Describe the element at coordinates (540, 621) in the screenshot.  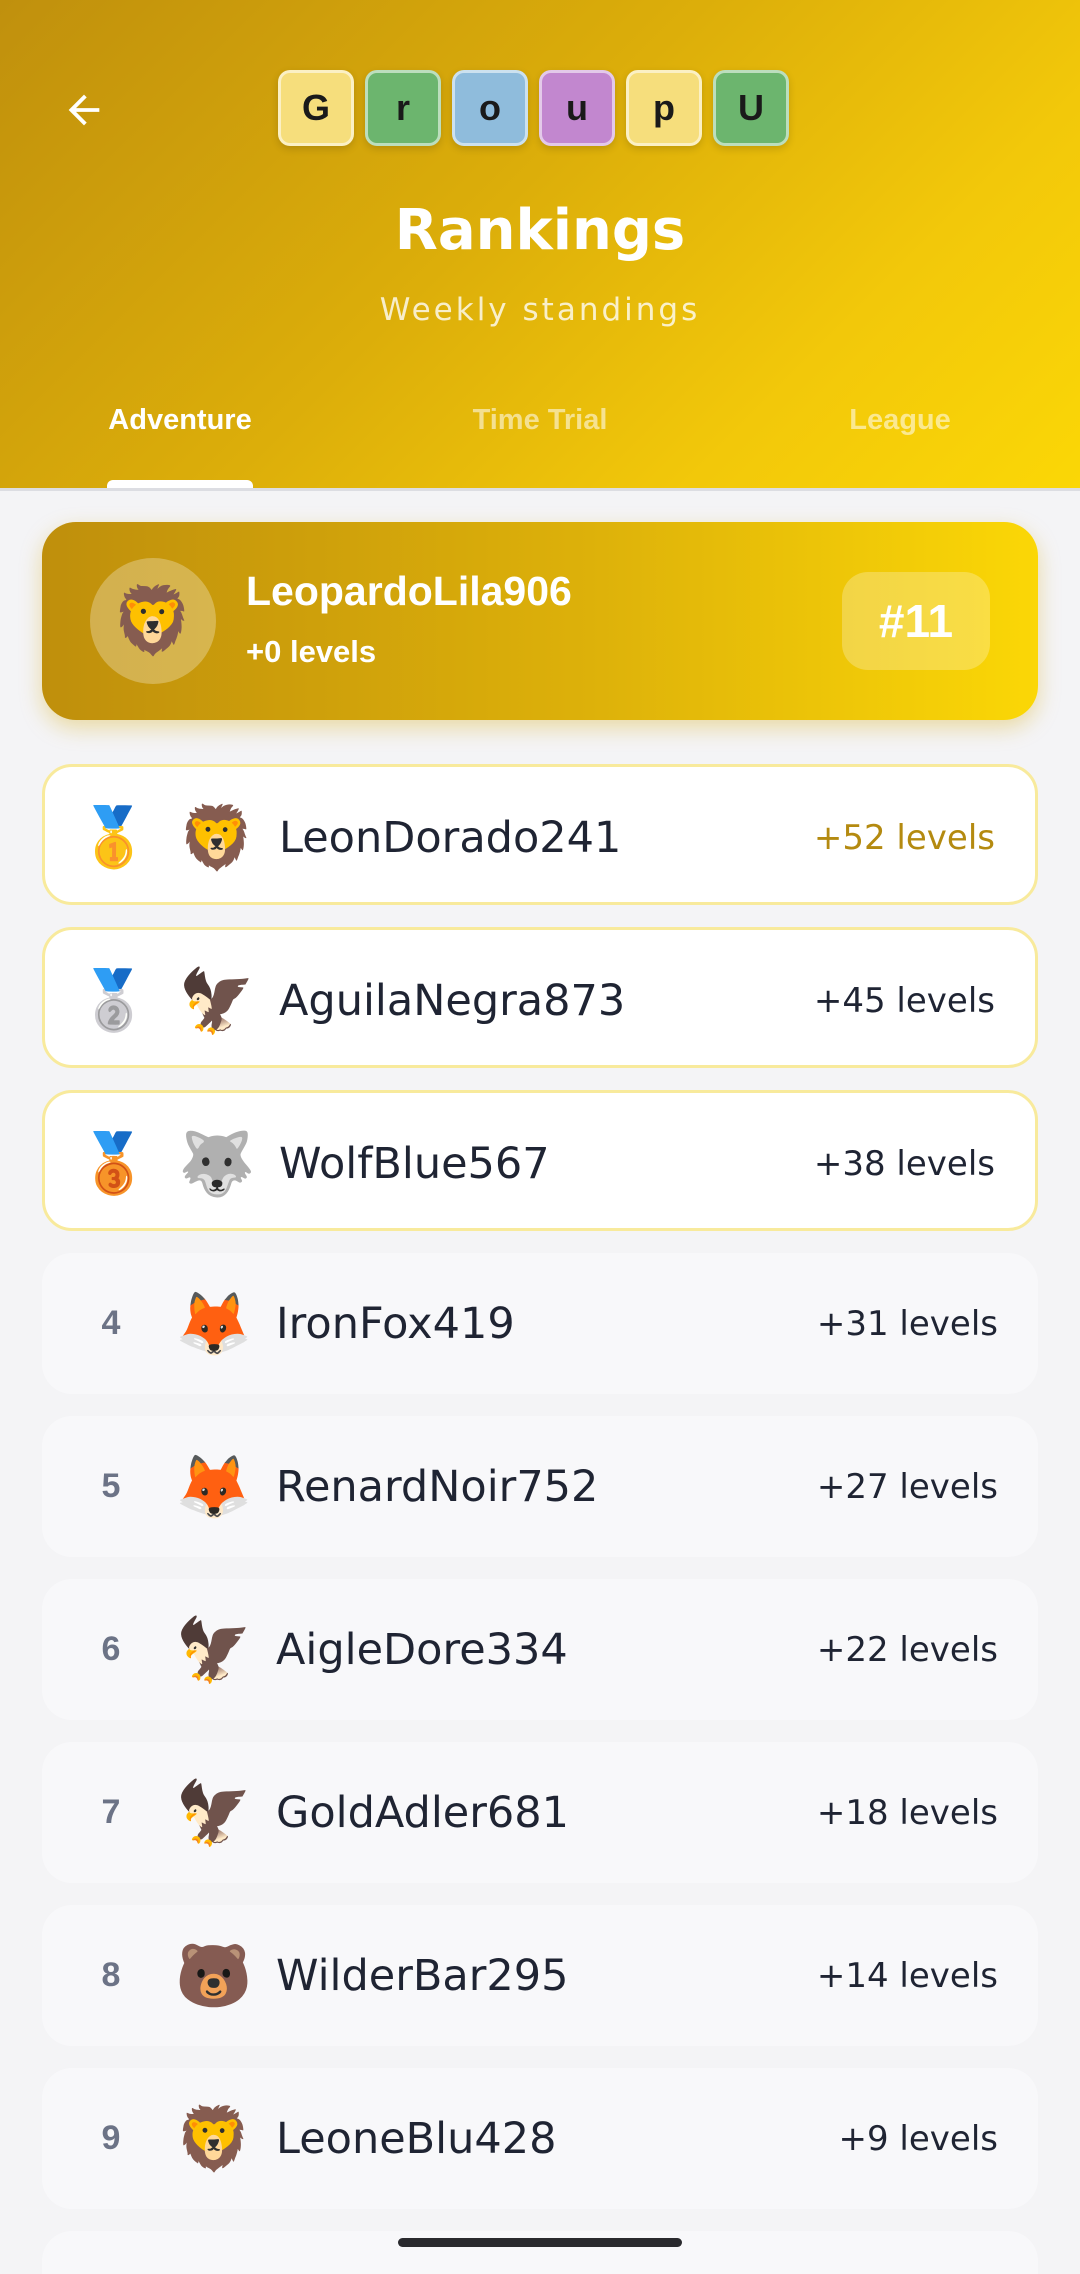
I see `current-user-card: 🦁 LeopardoLila906 +0 levels #11` at that location.